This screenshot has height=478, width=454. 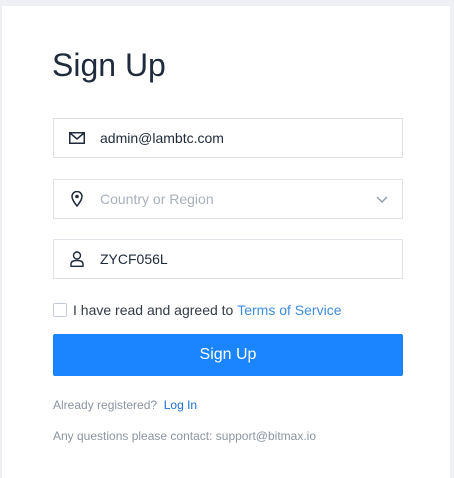 I want to click on sign-up-button: Sign Up, so click(x=228, y=355).